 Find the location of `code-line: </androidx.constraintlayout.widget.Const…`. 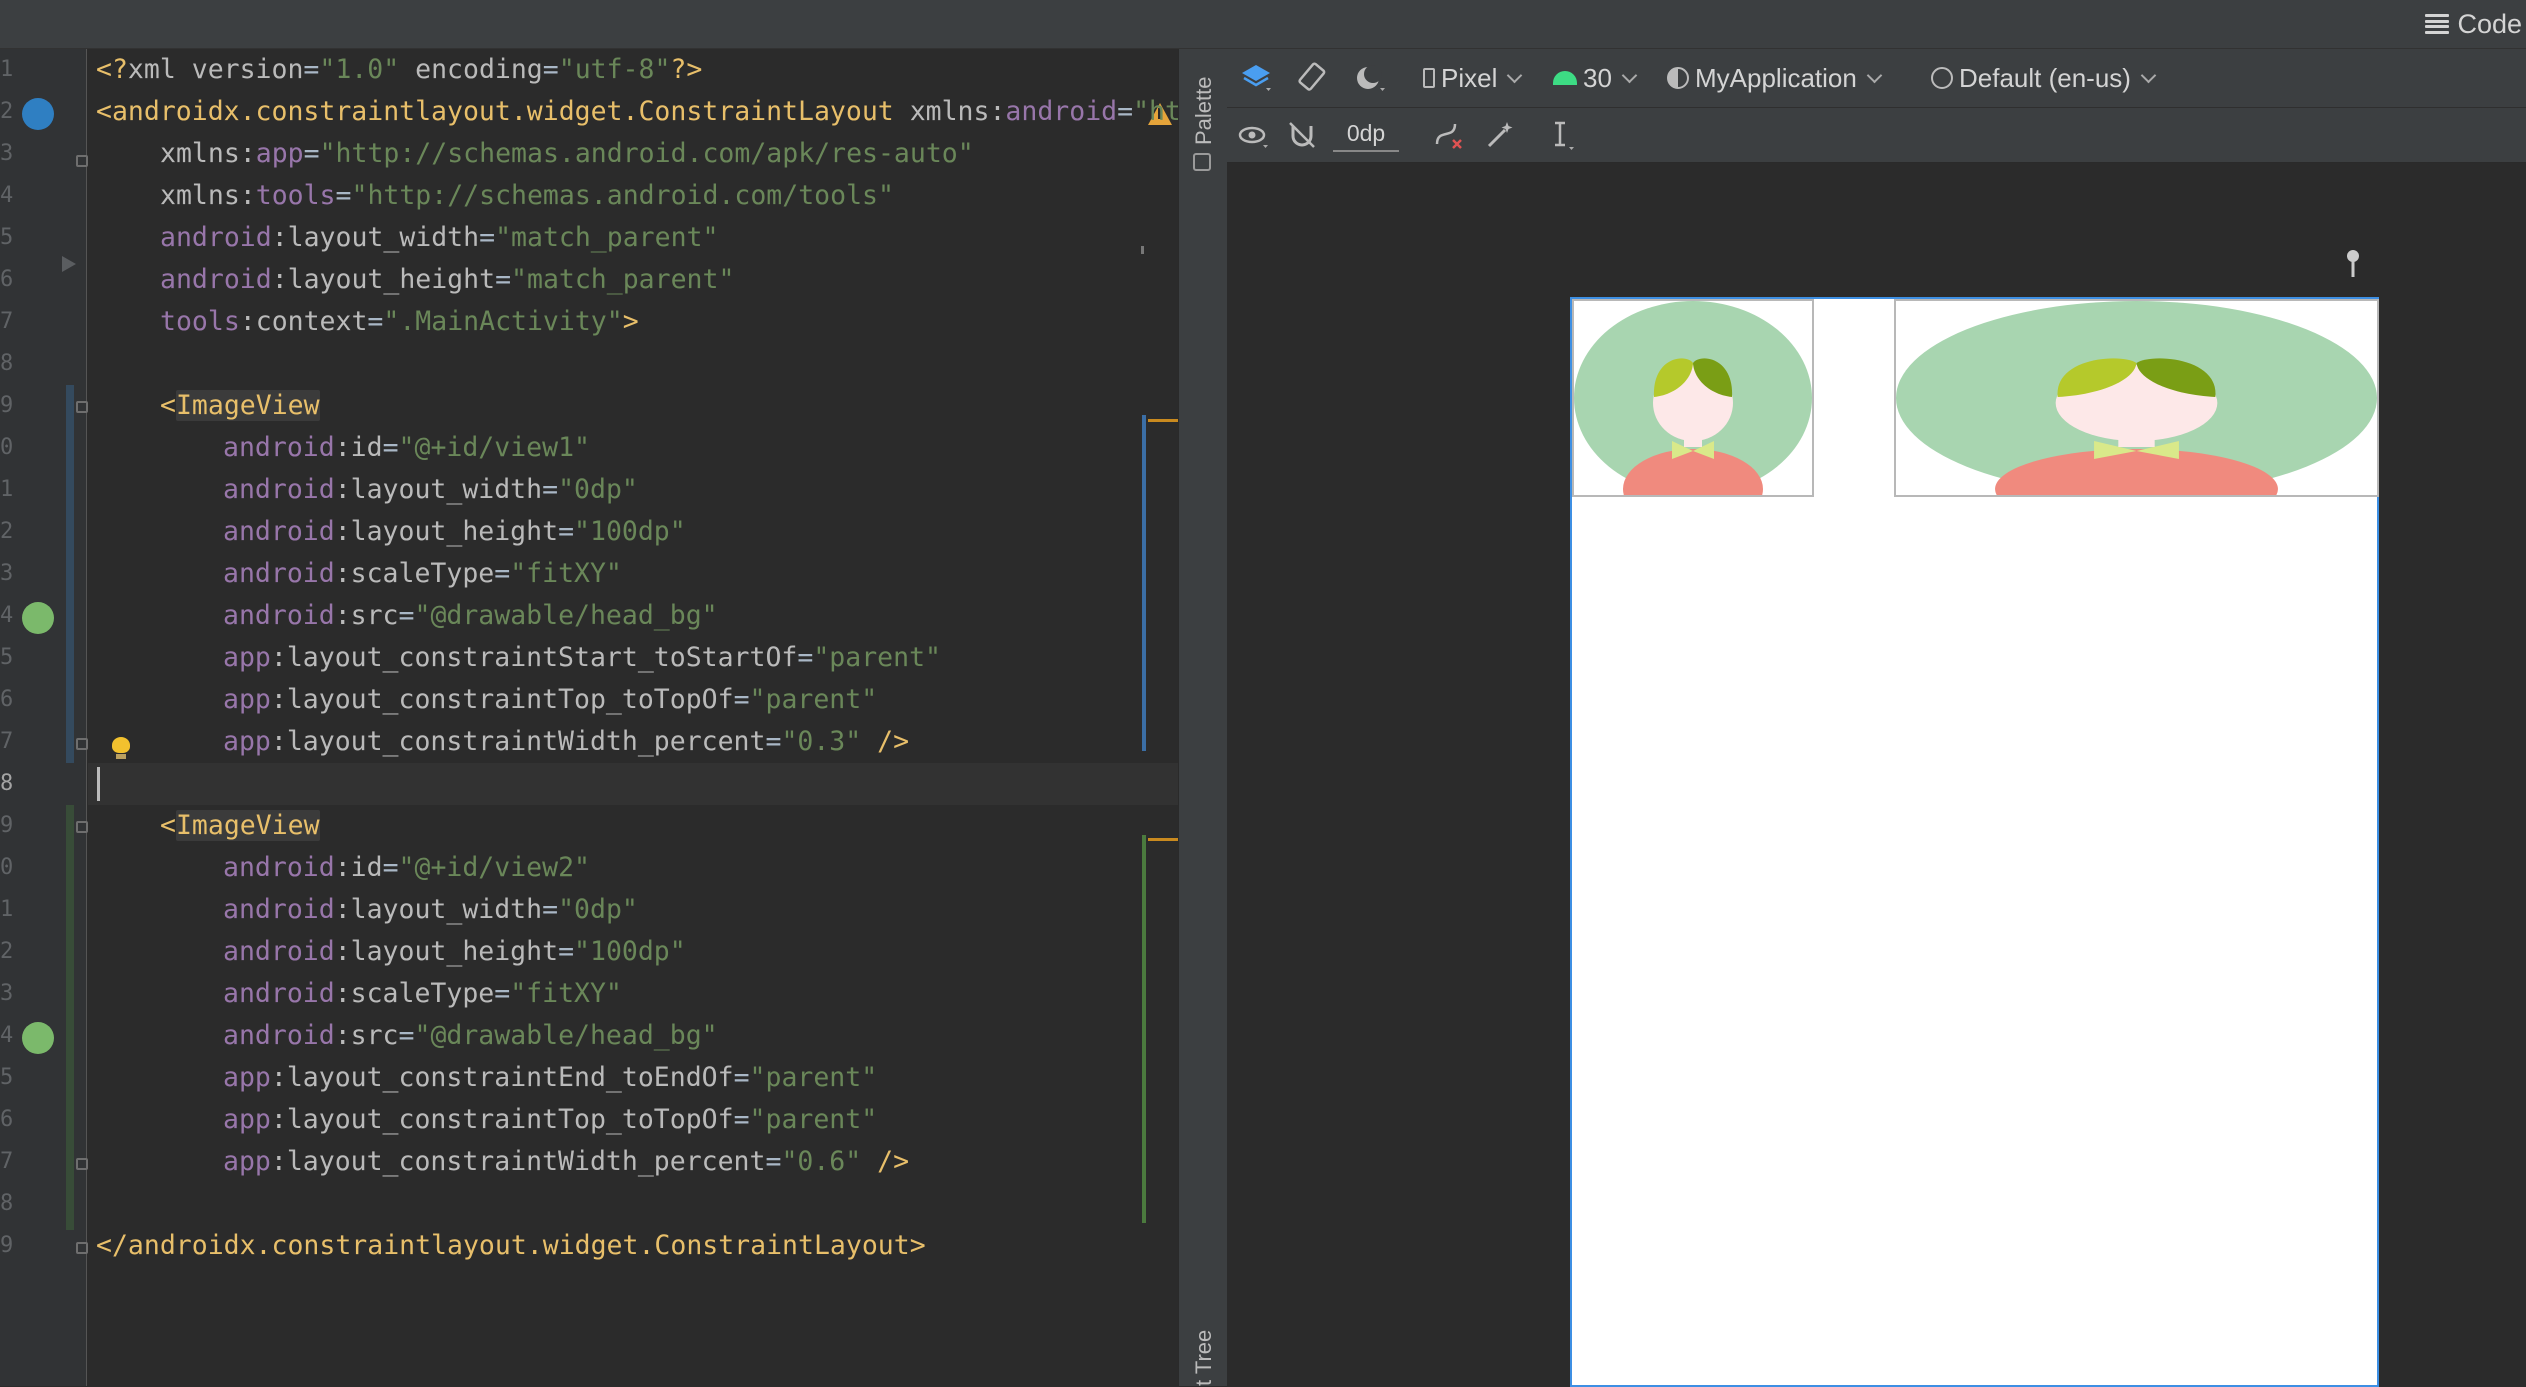

code-line: </androidx.constraintlayout.widget.Const… is located at coordinates (511, 1245).